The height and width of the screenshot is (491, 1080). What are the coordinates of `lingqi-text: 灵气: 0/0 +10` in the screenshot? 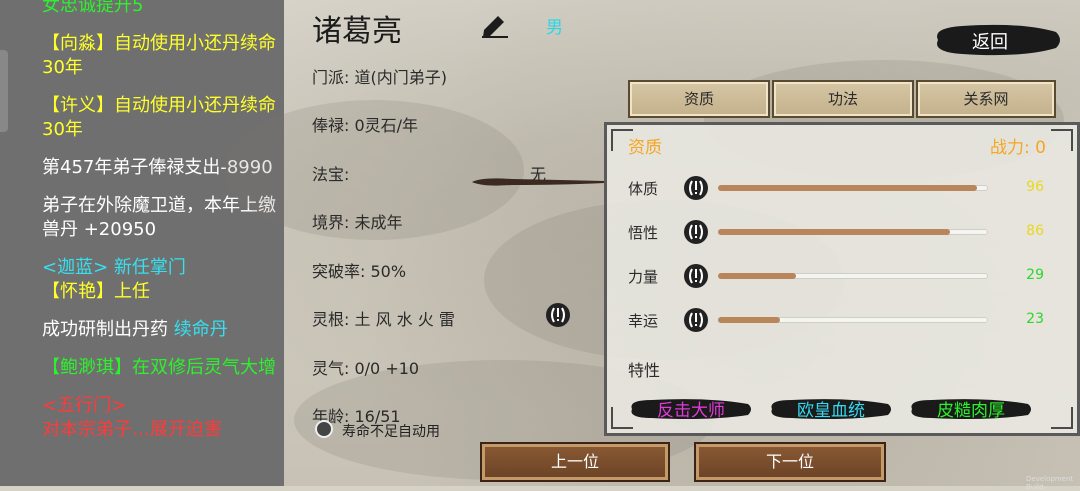 It's located at (366, 368).